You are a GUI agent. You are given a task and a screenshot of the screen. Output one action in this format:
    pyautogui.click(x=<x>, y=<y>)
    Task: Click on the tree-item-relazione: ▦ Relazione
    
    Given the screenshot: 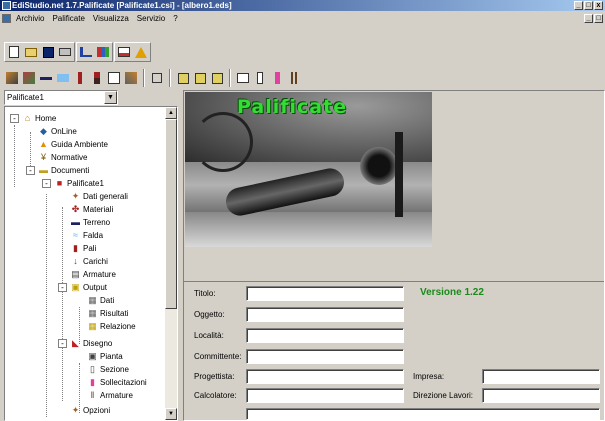 What is the action you would take?
    pyautogui.click(x=111, y=326)
    